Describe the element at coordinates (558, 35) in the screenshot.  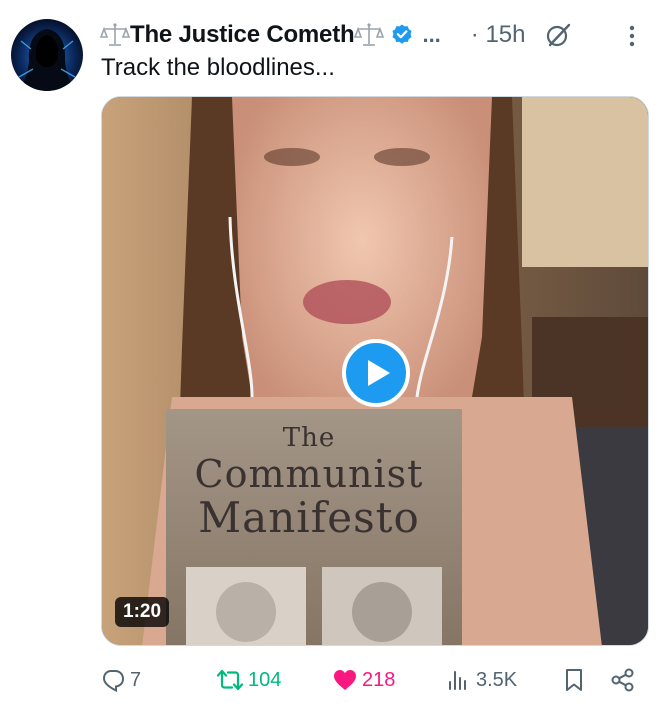
I see `grok-icon` at that location.